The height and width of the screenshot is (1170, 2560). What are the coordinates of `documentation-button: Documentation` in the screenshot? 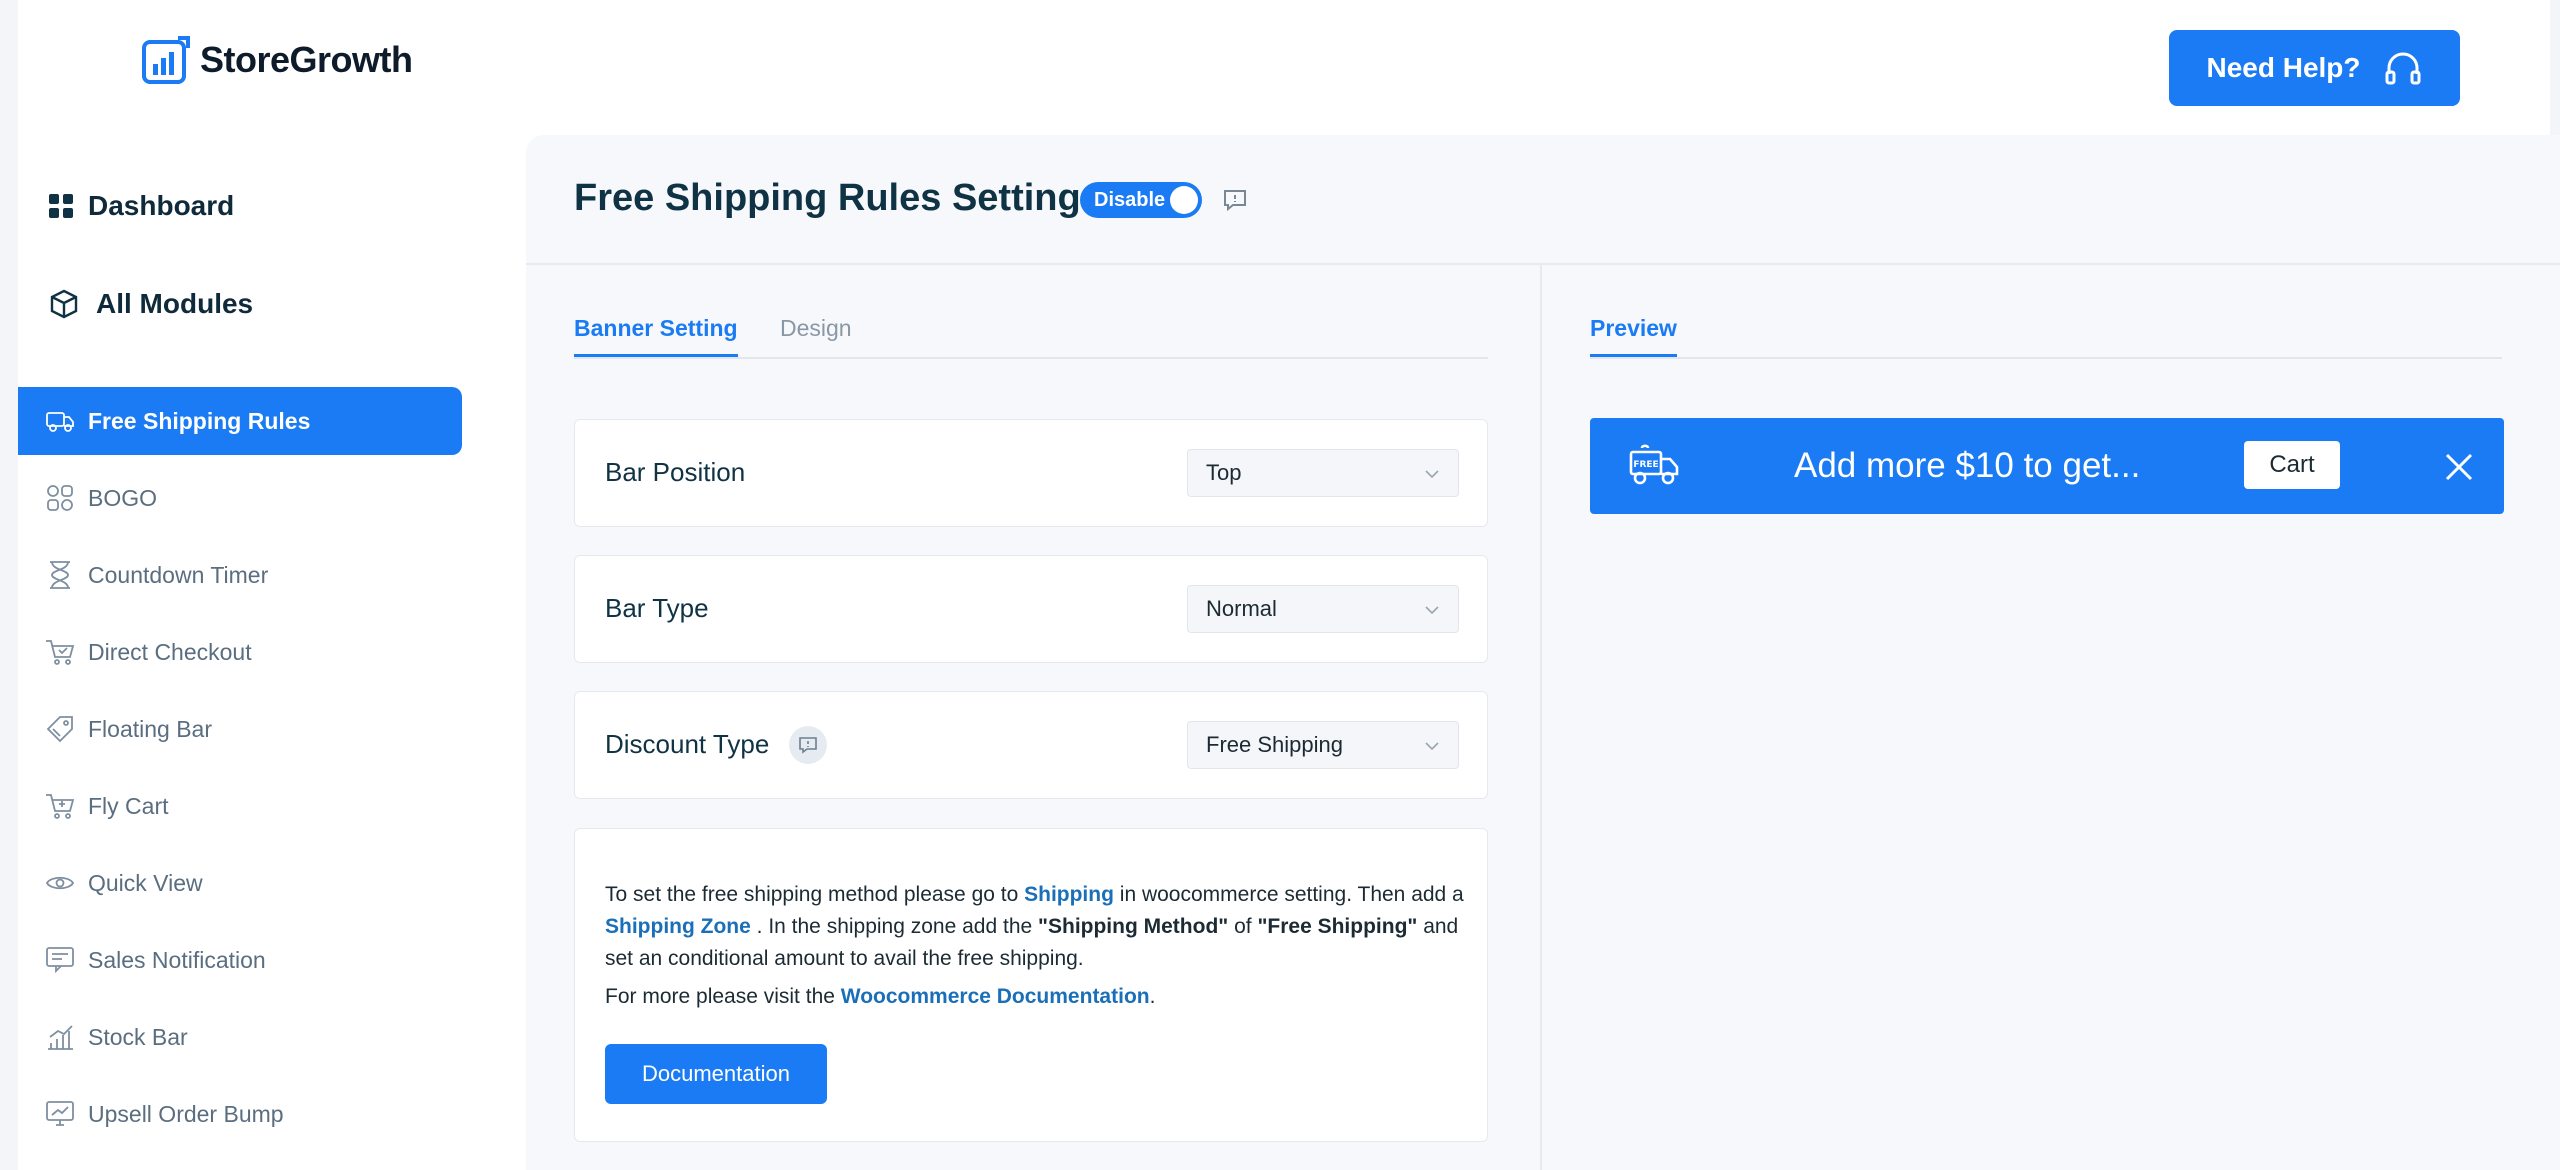 It's located at (716, 1074).